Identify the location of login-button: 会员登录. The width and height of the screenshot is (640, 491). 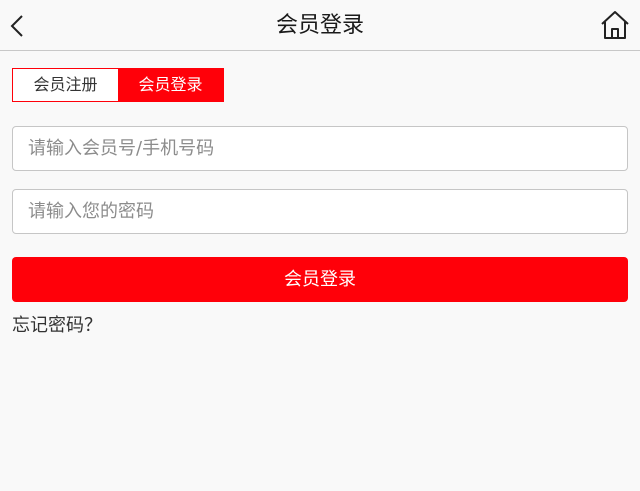
(320, 279).